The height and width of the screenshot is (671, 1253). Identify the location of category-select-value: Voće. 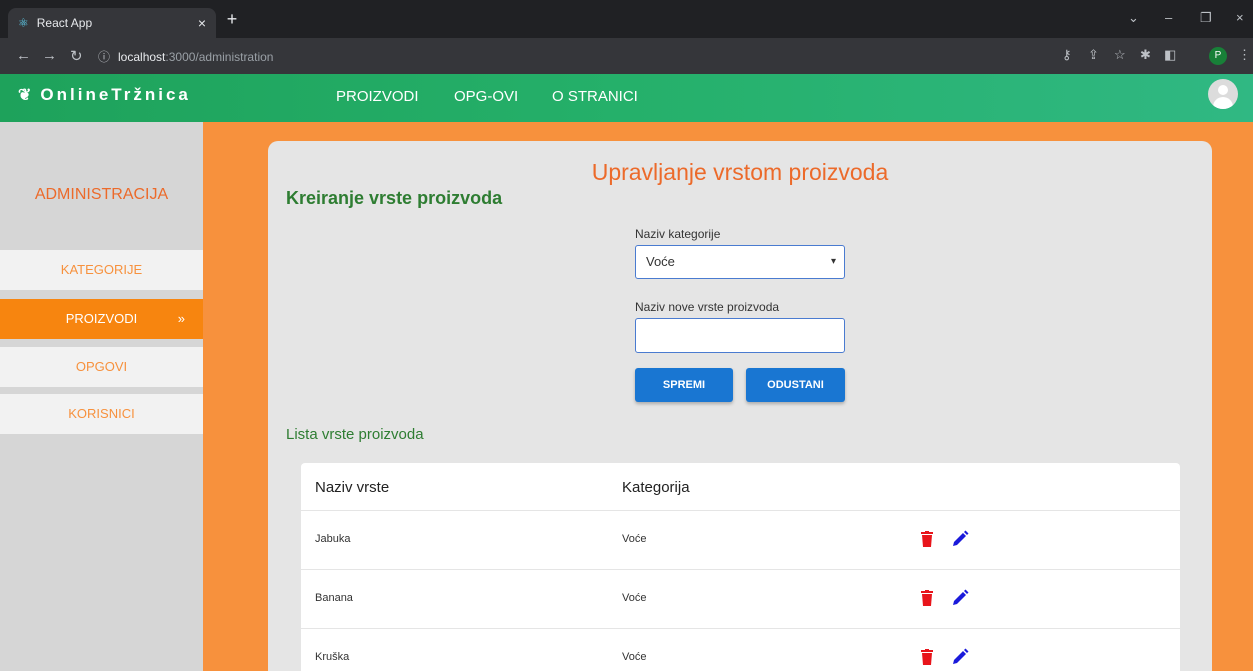
(660, 261).